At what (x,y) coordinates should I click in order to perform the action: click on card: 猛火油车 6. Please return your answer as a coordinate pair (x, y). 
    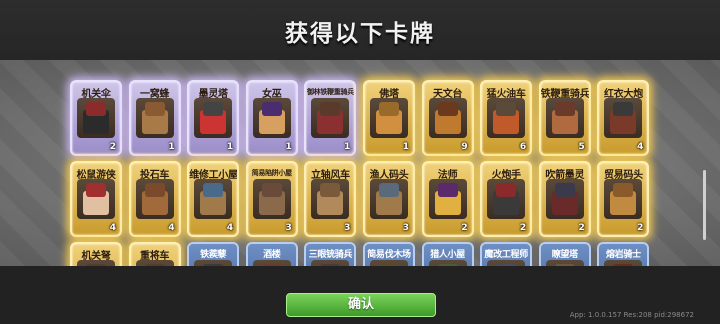
    Looking at the image, I should click on (506, 118).